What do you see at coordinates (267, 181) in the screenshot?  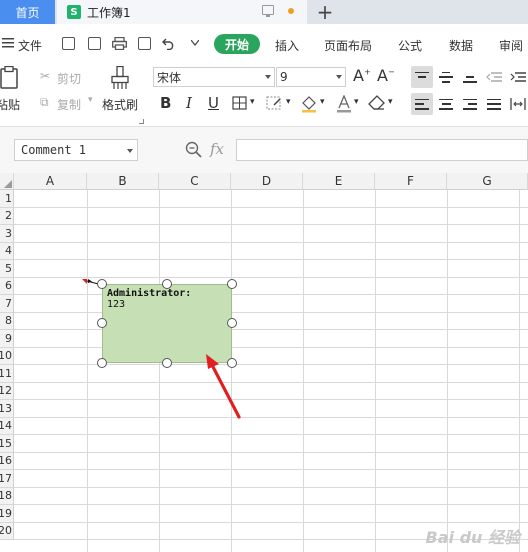 I see `column-header: D` at bounding box center [267, 181].